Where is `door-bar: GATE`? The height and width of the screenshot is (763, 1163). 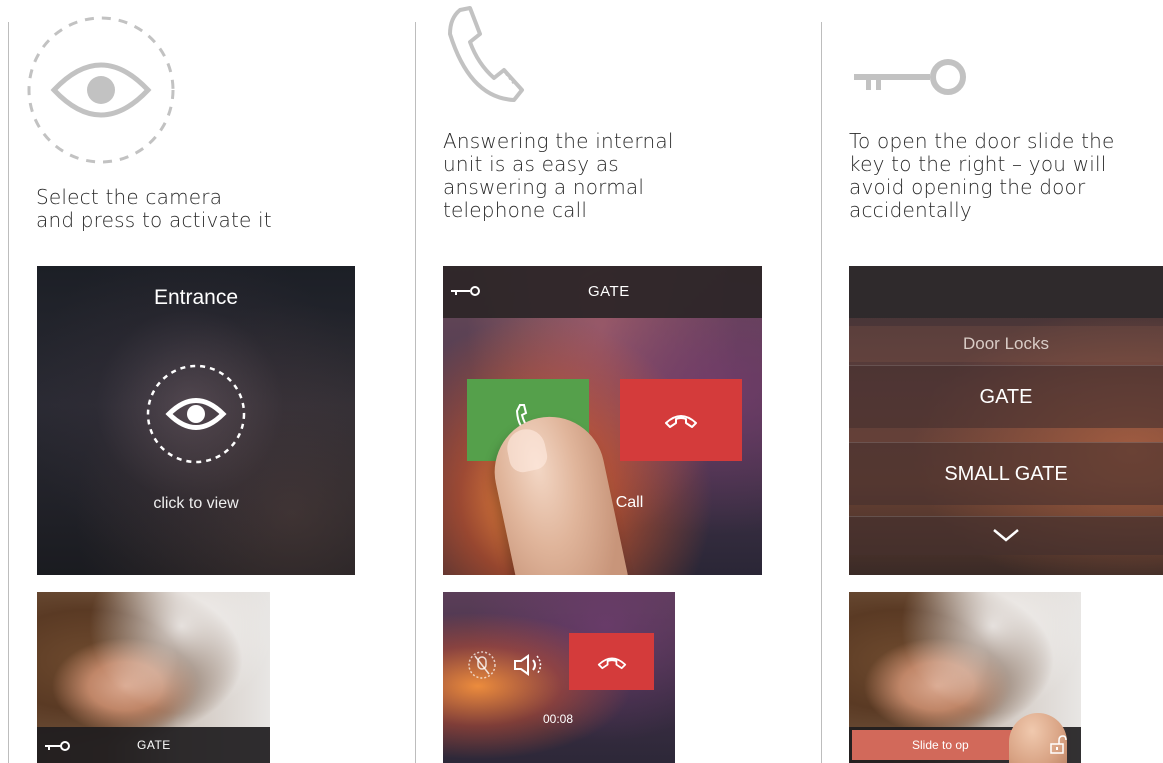 door-bar: GATE is located at coordinates (153, 745).